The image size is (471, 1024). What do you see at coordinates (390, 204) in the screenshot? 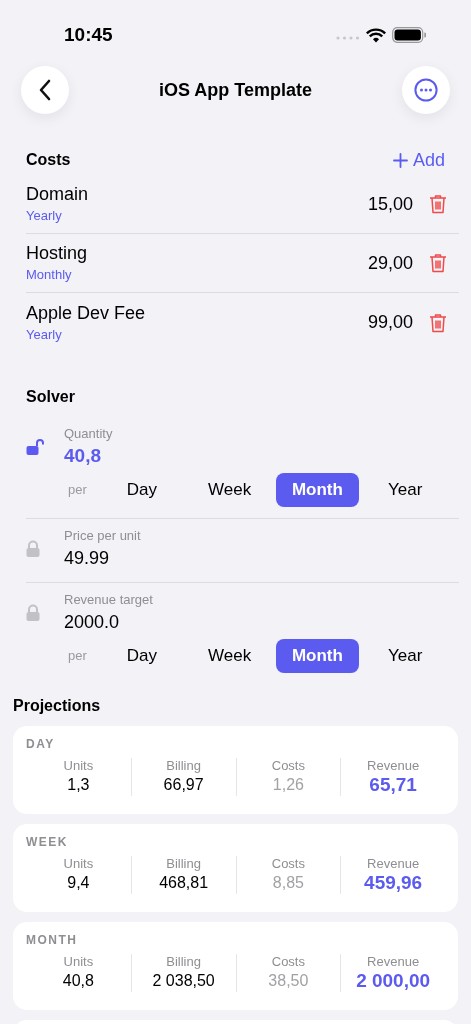
I see `cost-amount: 15,00` at bounding box center [390, 204].